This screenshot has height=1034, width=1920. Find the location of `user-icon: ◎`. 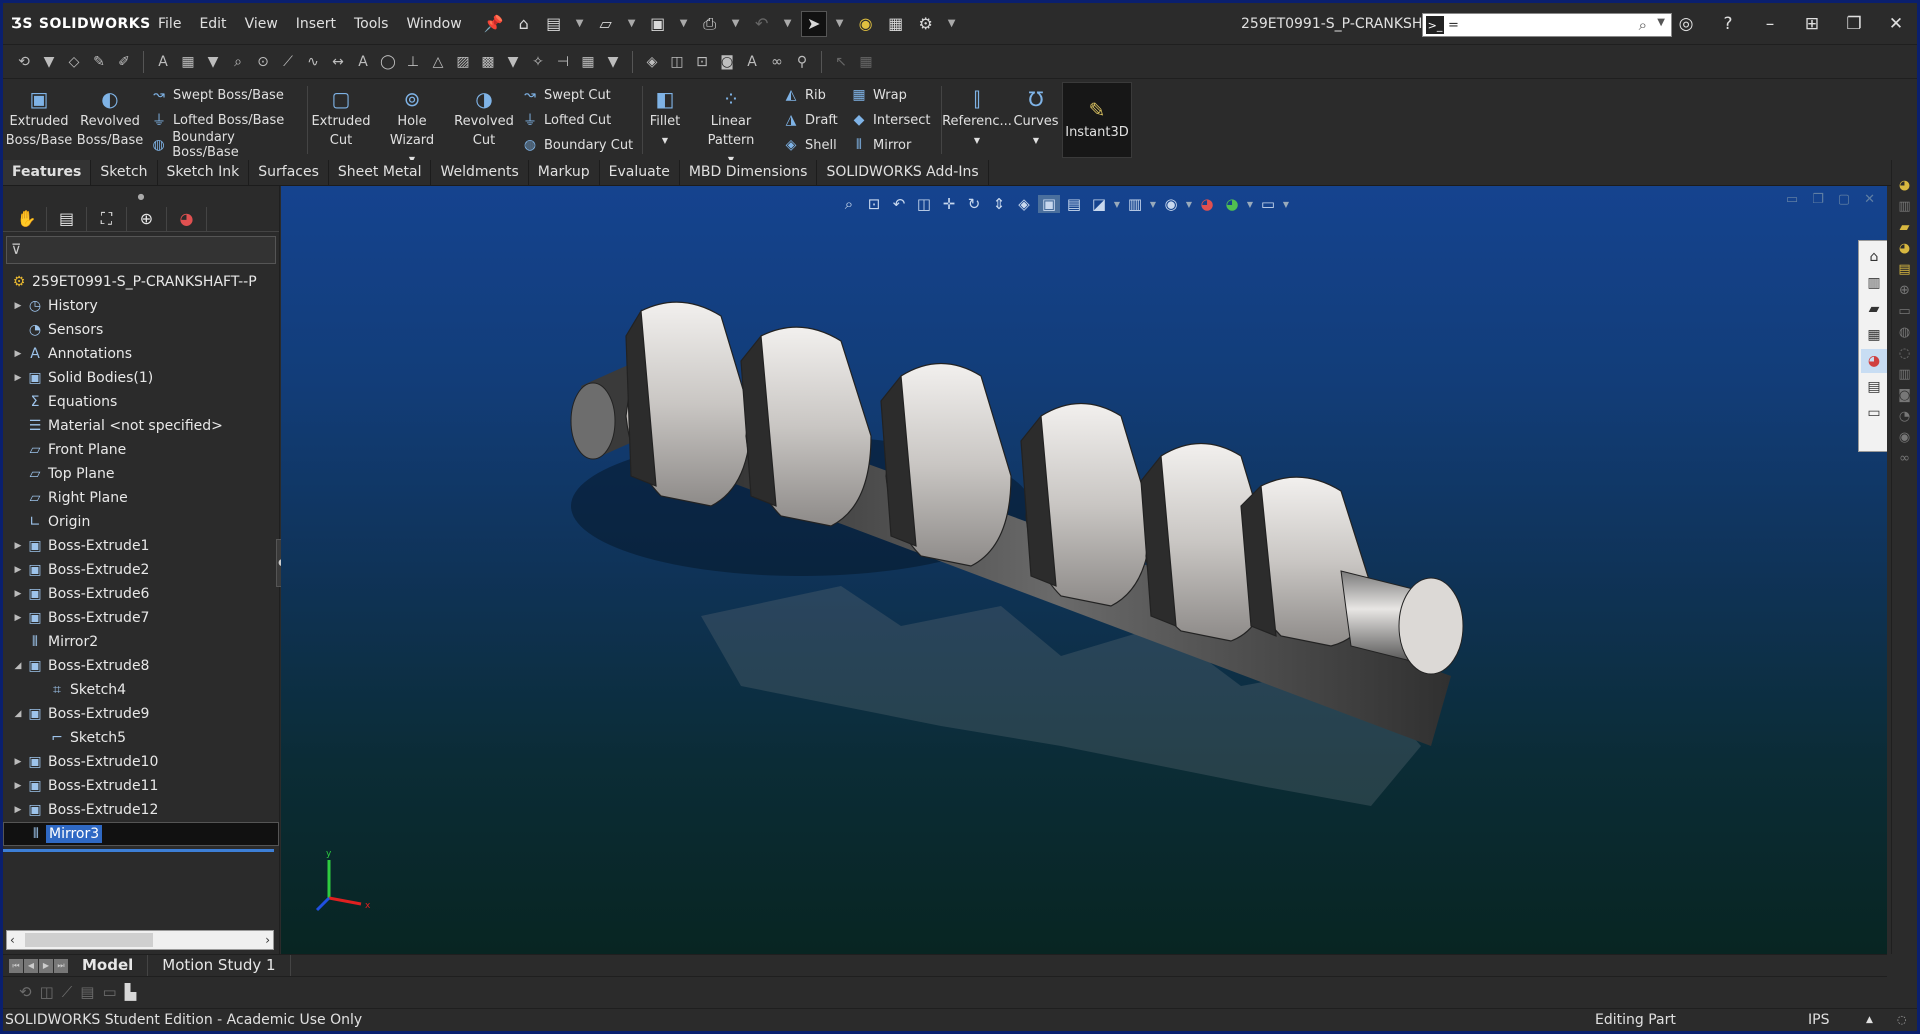

user-icon: ◎ is located at coordinates (1686, 24).